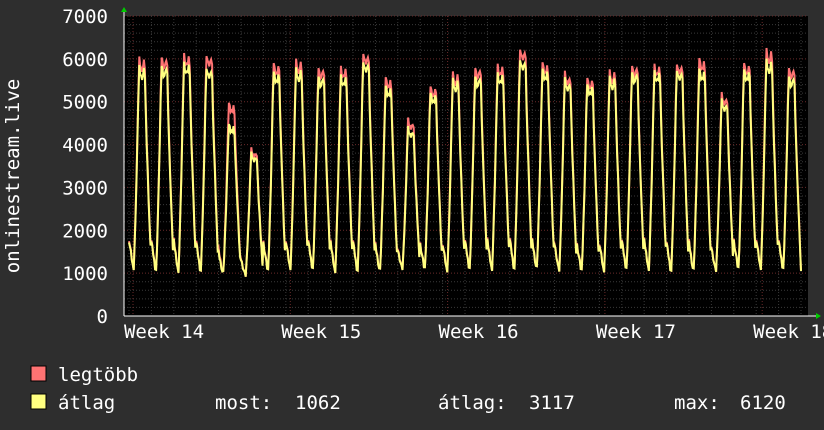 The width and height of the screenshot is (824, 430). I want to click on legend-swatch-avg, so click(38, 401).